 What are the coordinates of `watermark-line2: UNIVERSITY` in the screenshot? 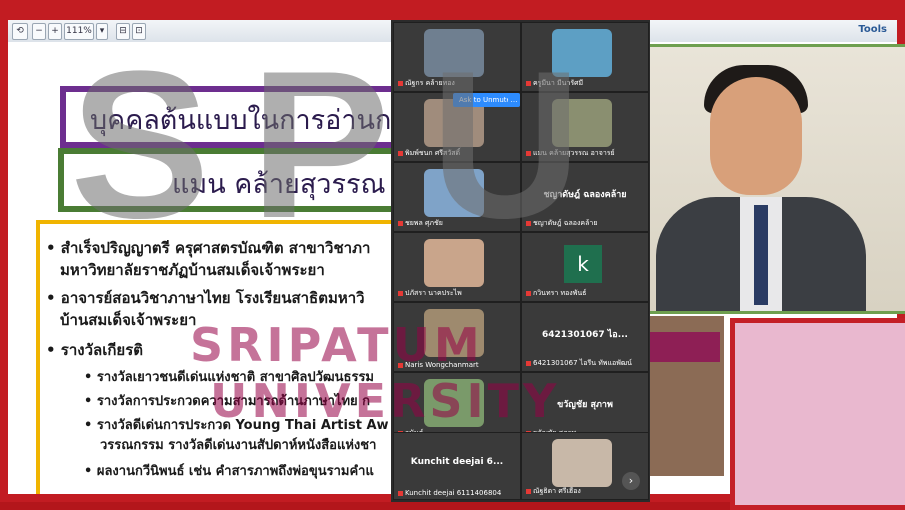 It's located at (385, 401).